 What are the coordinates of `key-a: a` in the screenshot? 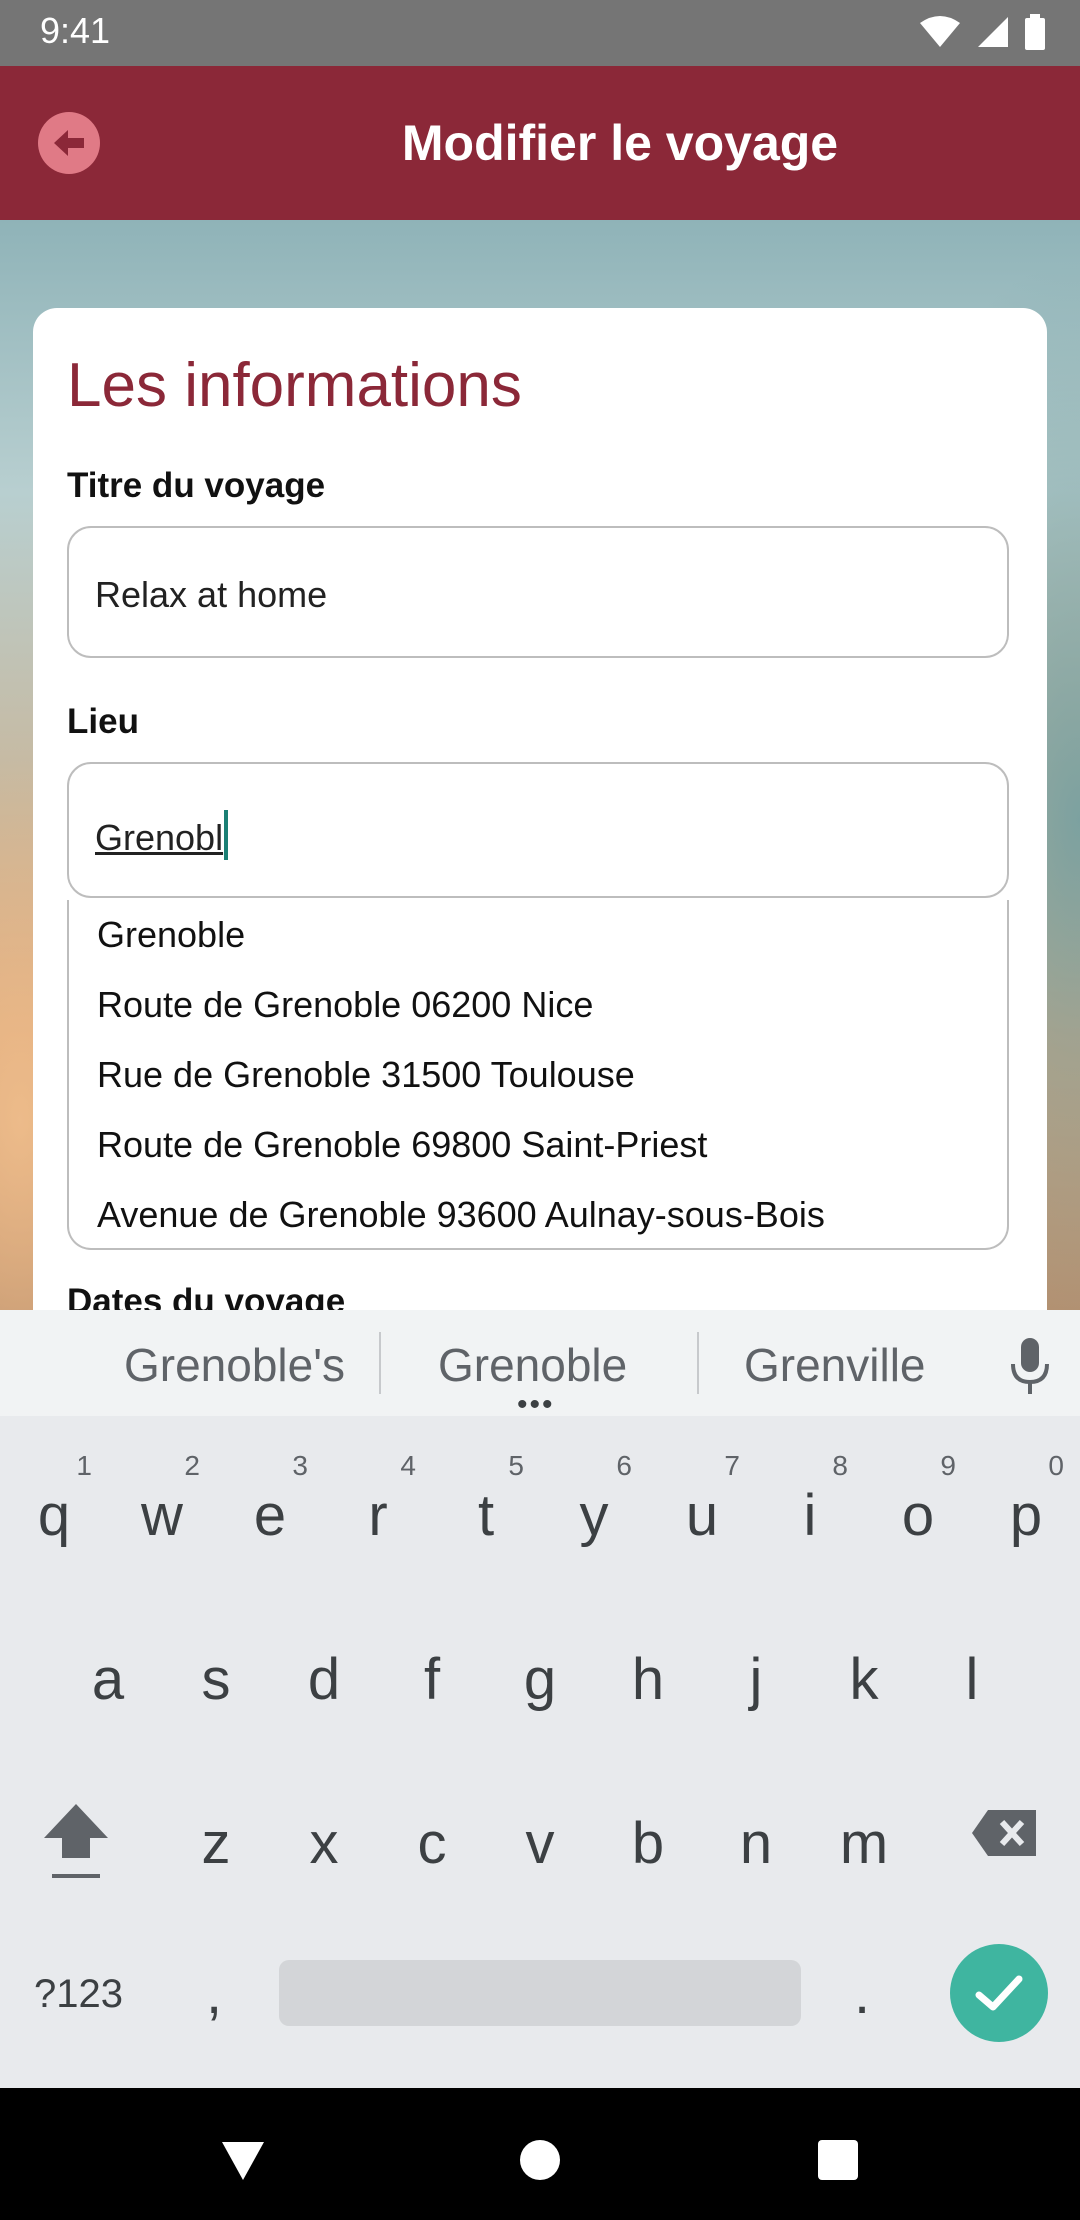 It's located at (108, 1679).